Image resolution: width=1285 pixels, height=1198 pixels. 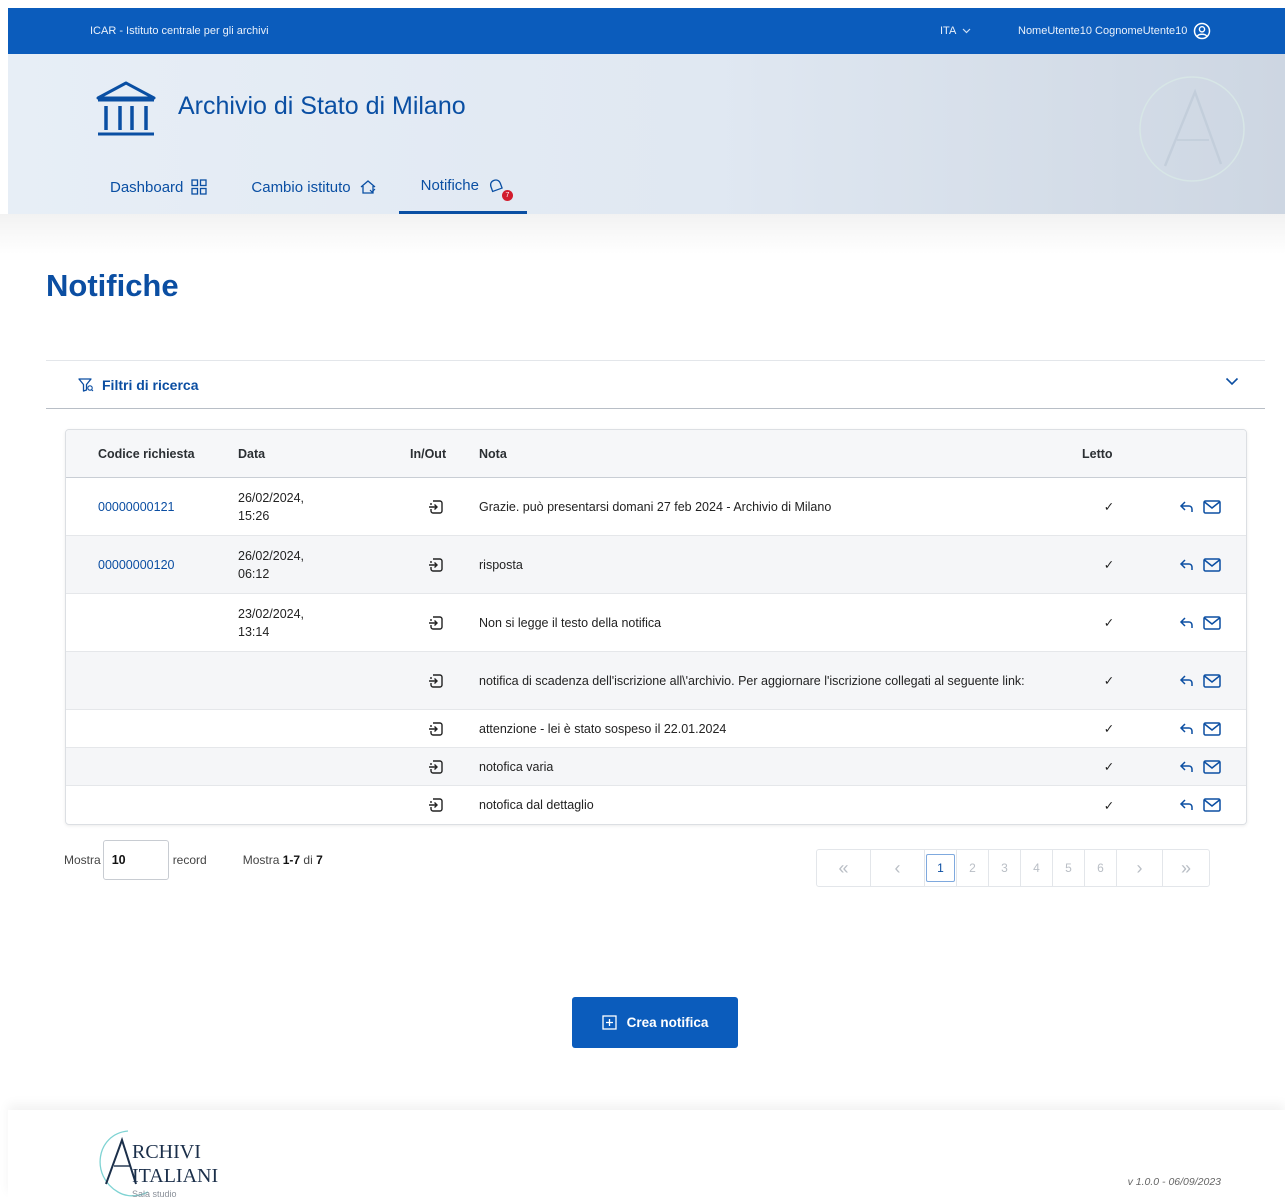 What do you see at coordinates (516, 766) in the screenshot?
I see `note-cell: notofica varia` at bounding box center [516, 766].